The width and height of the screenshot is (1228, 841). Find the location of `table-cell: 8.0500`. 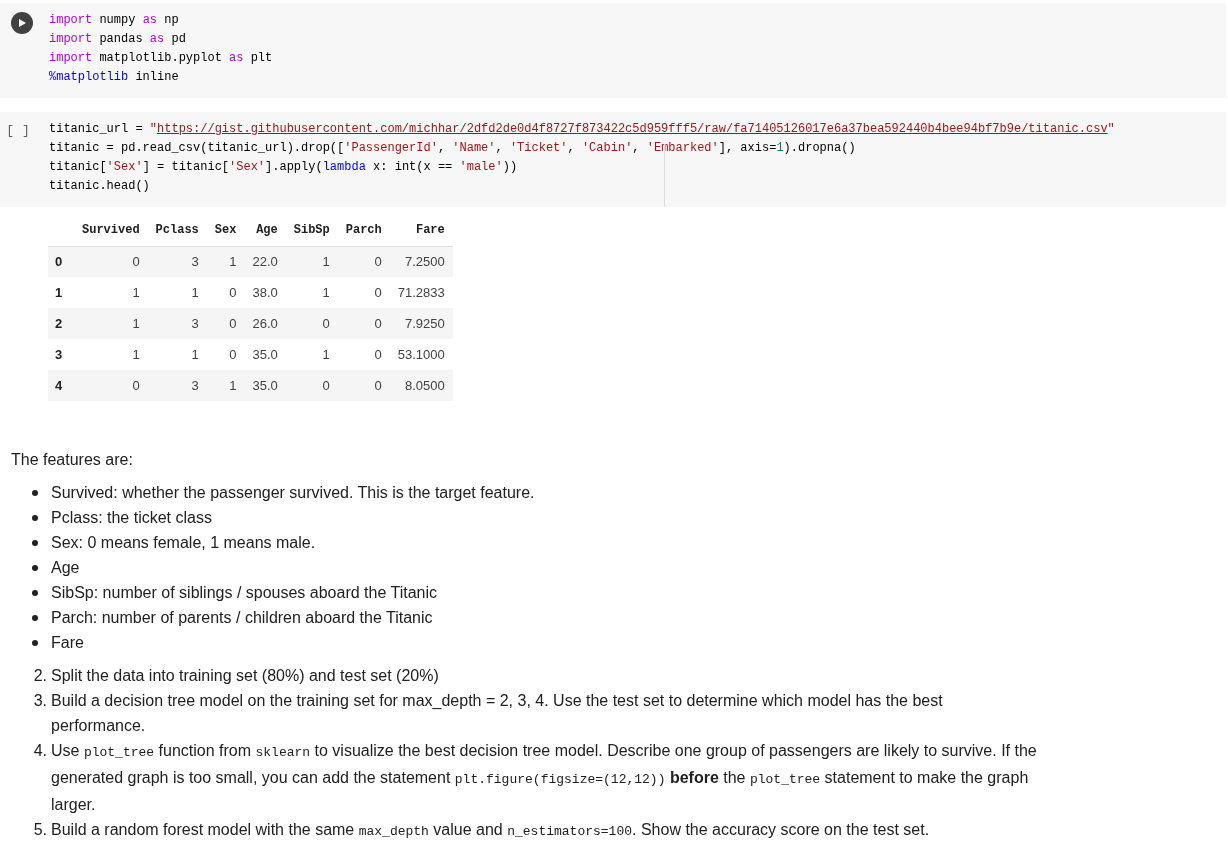

table-cell: 8.0500 is located at coordinates (421, 385).